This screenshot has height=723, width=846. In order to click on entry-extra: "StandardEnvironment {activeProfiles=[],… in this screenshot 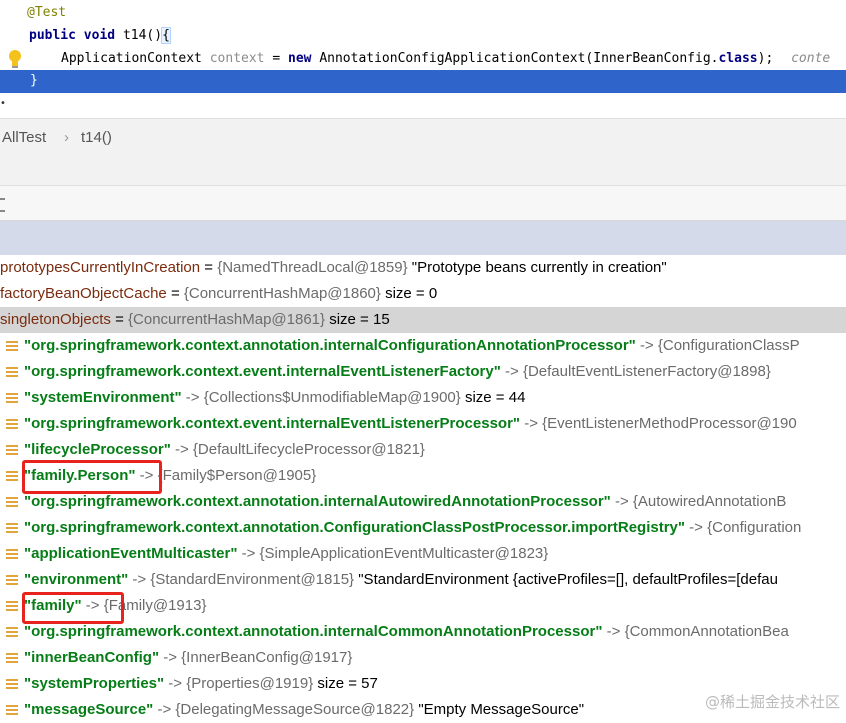, I will do `click(568, 579)`.